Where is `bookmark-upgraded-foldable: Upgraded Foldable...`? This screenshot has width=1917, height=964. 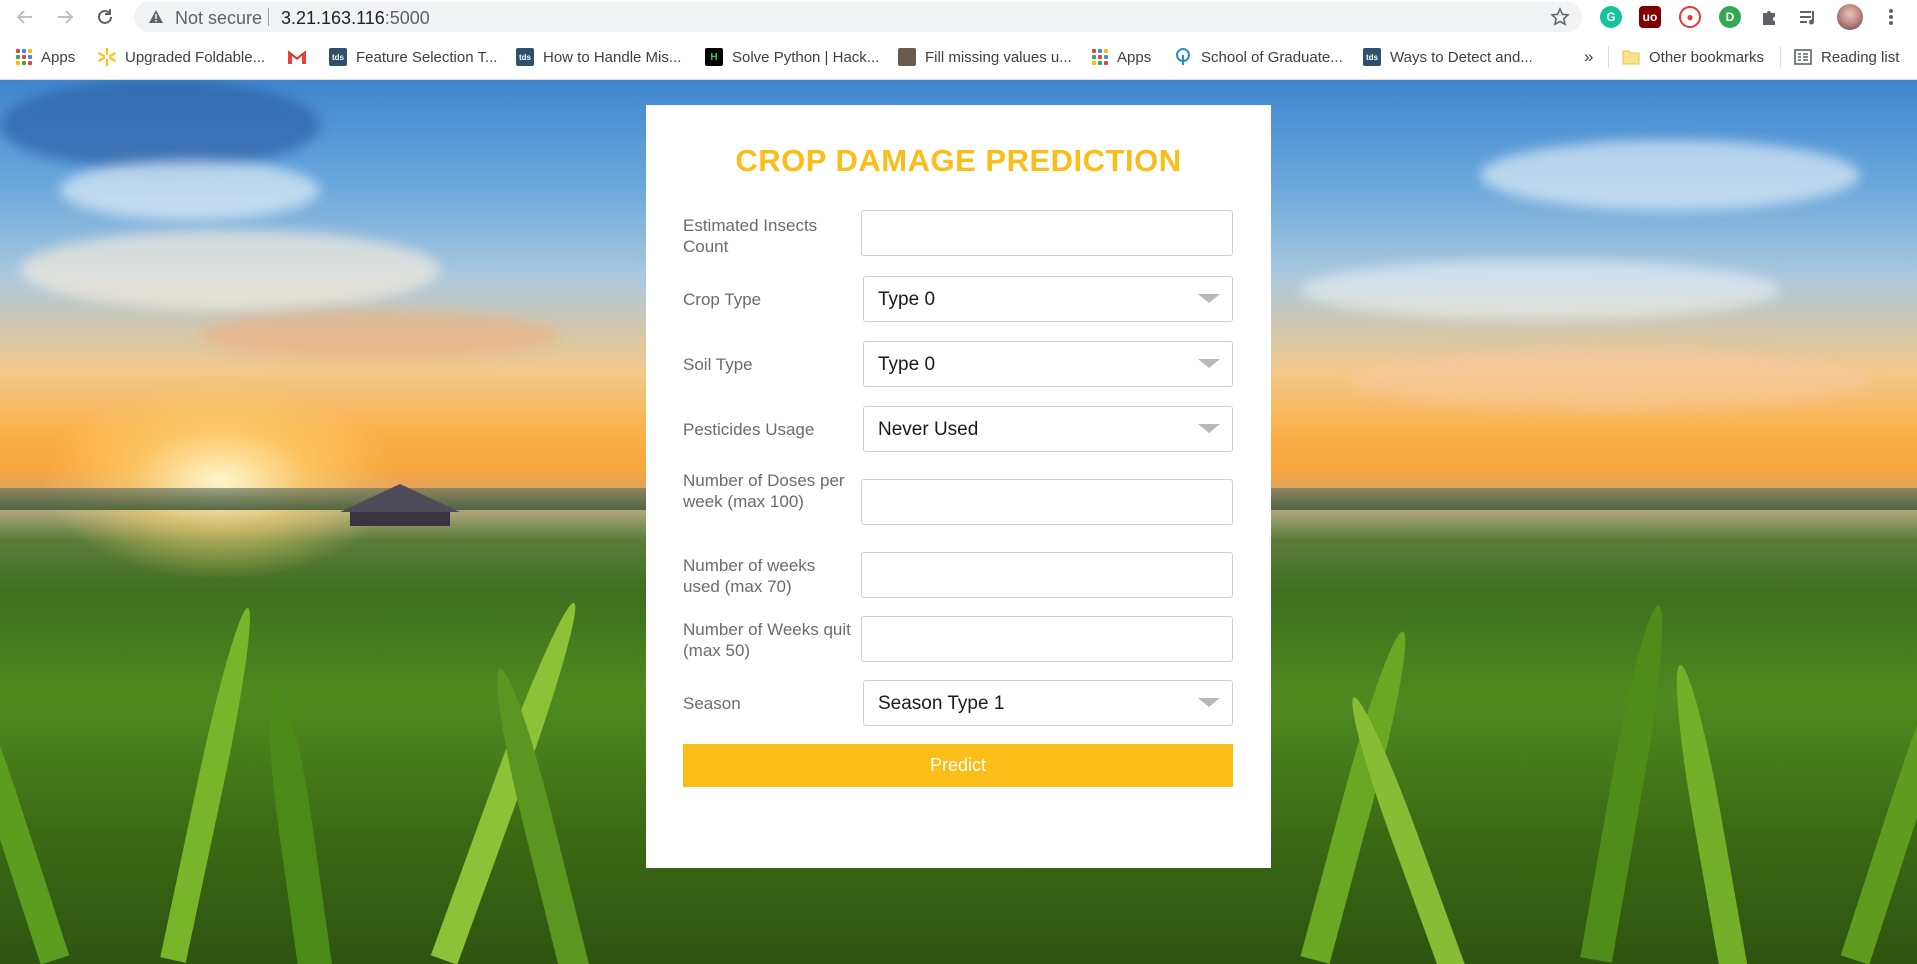
bookmark-upgraded-foldable: Upgraded Foldable... is located at coordinates (181, 57).